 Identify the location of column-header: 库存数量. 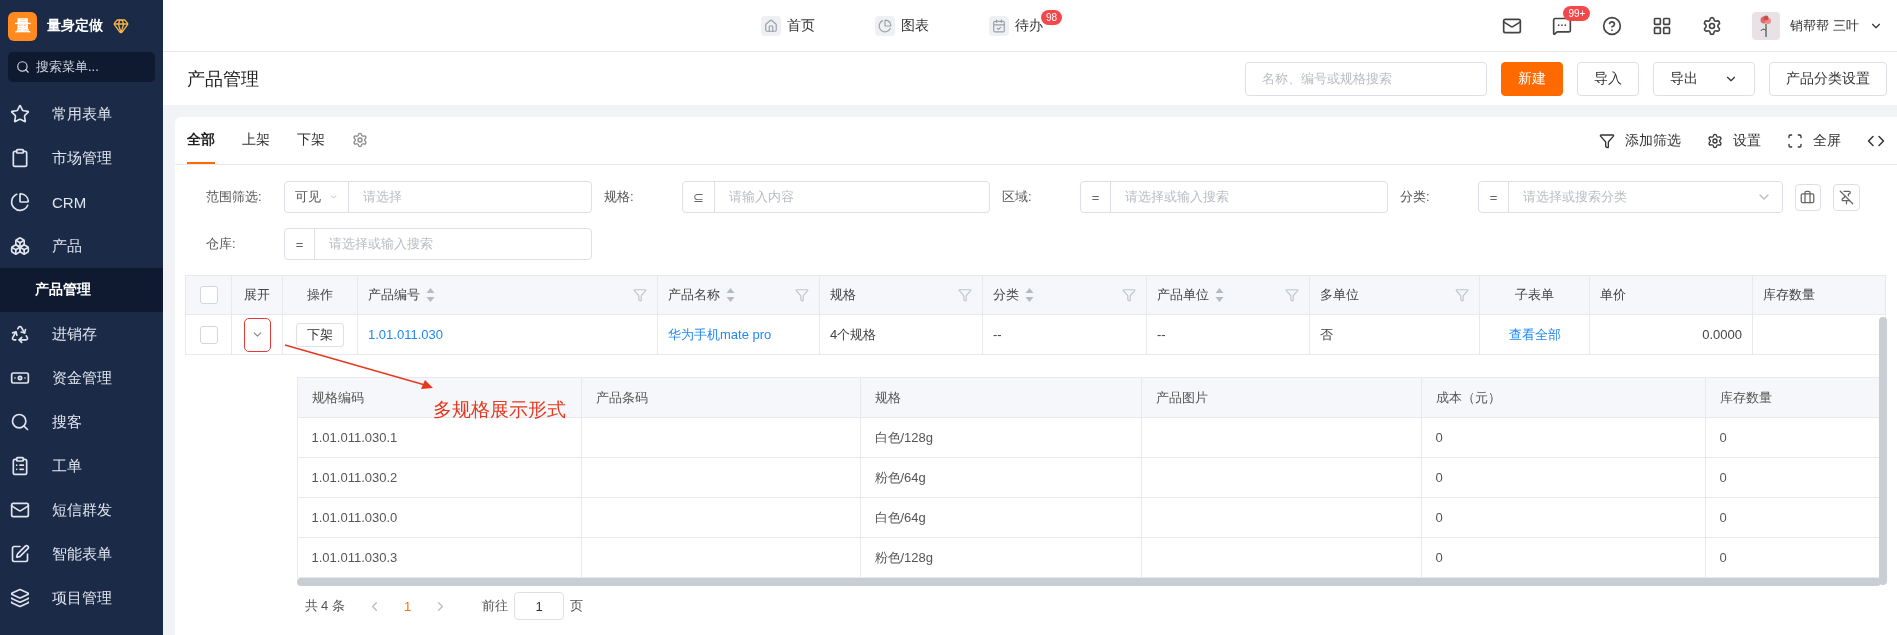
(1819, 295).